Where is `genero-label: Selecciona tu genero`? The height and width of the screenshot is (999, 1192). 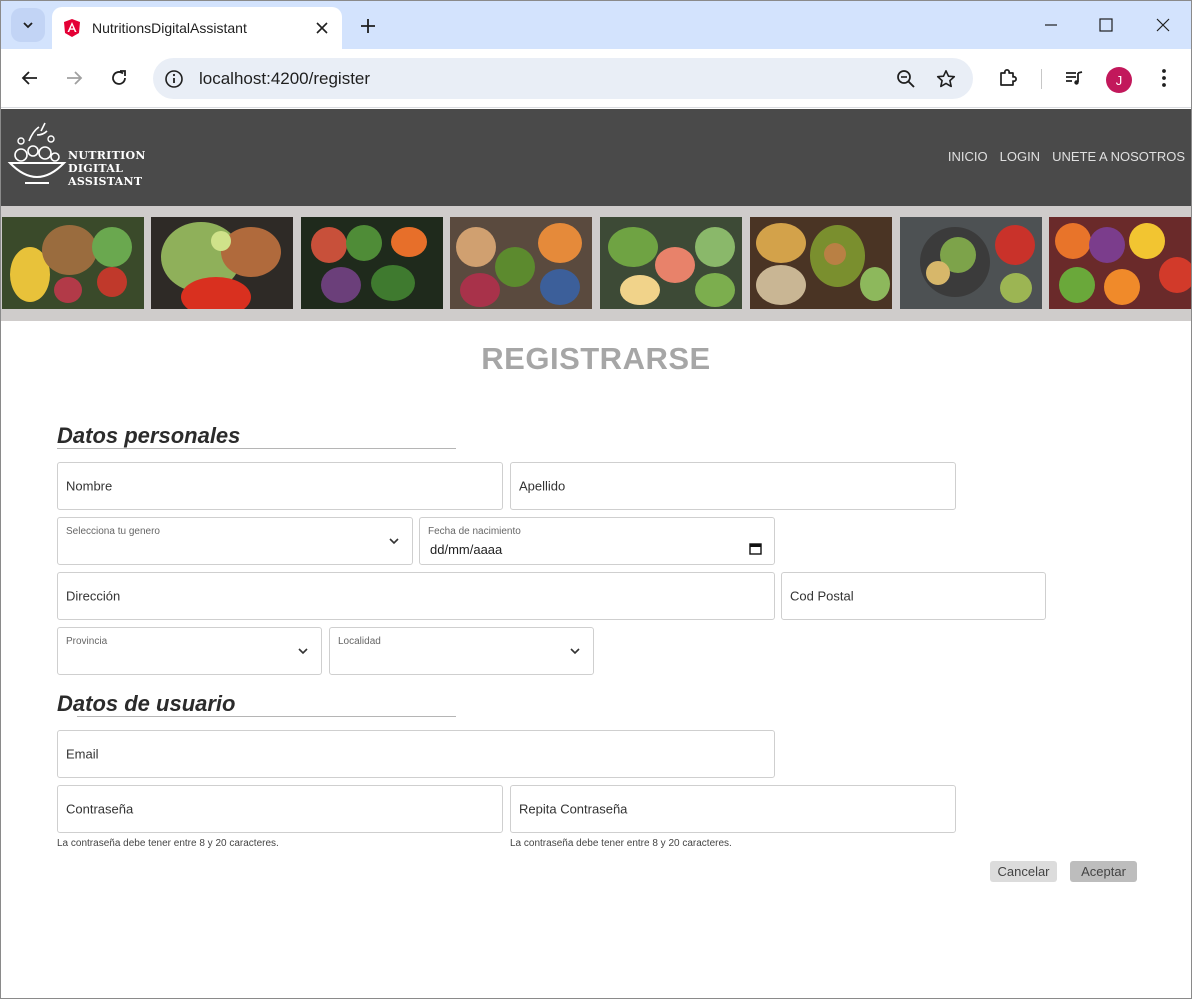
genero-label: Selecciona tu genero is located at coordinates (113, 531).